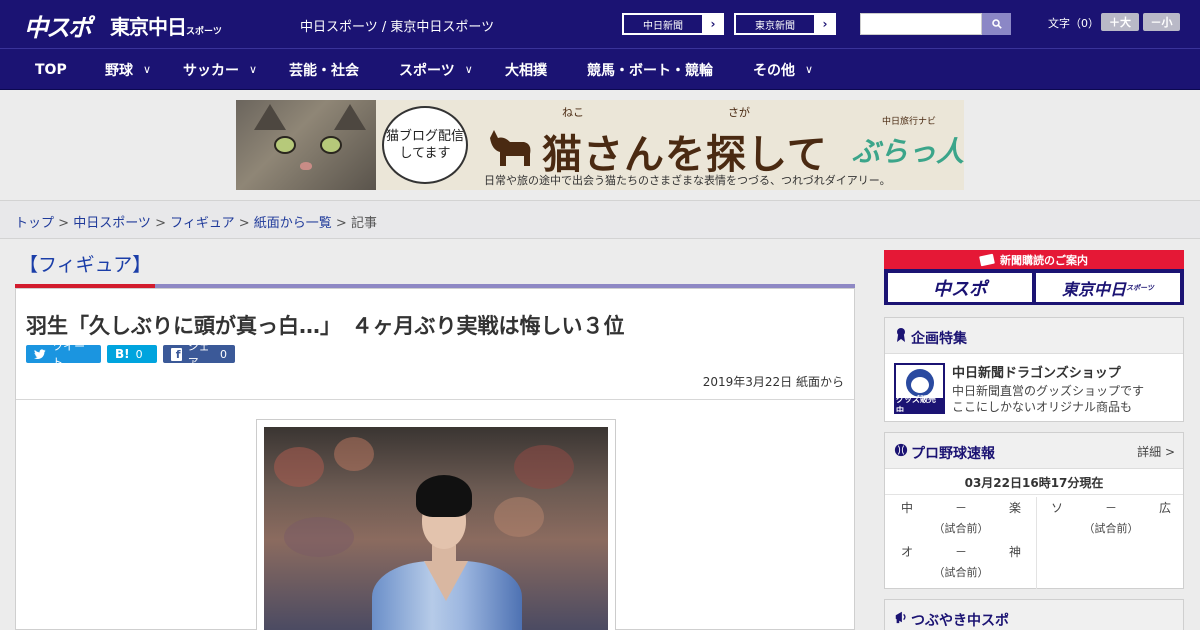 Image resolution: width=1200 pixels, height=630 pixels. I want to click on logo-chuspo: 中スポ, so click(58, 25).